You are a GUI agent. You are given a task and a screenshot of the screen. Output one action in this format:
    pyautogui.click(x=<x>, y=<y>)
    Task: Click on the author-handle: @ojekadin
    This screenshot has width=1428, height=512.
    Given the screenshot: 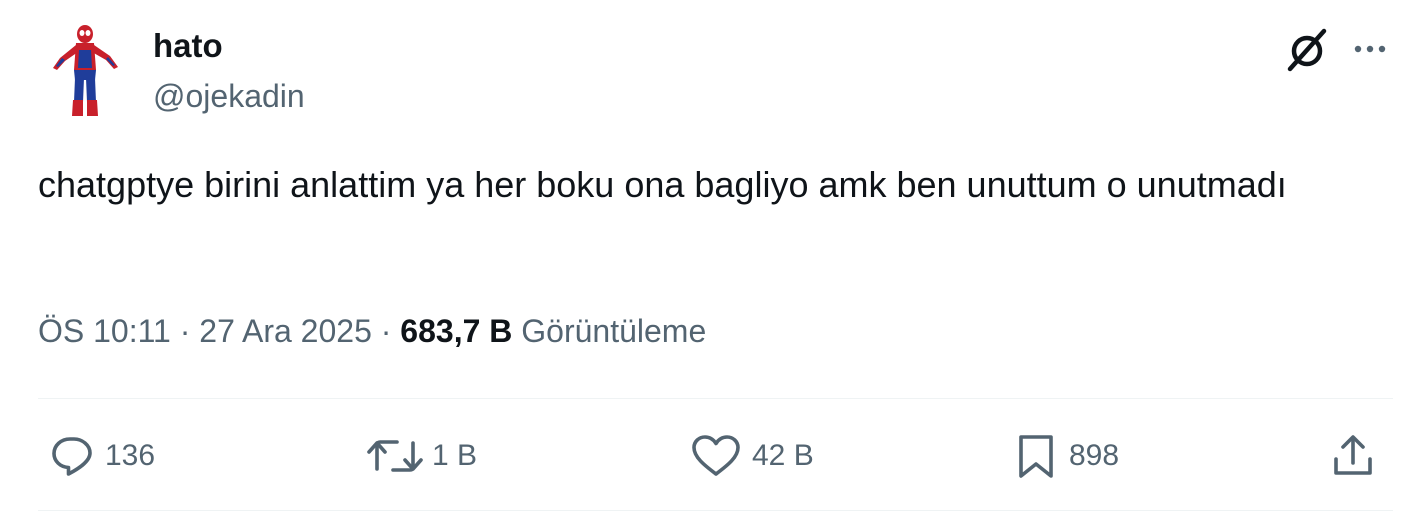 What is the action you would take?
    pyautogui.click(x=229, y=96)
    